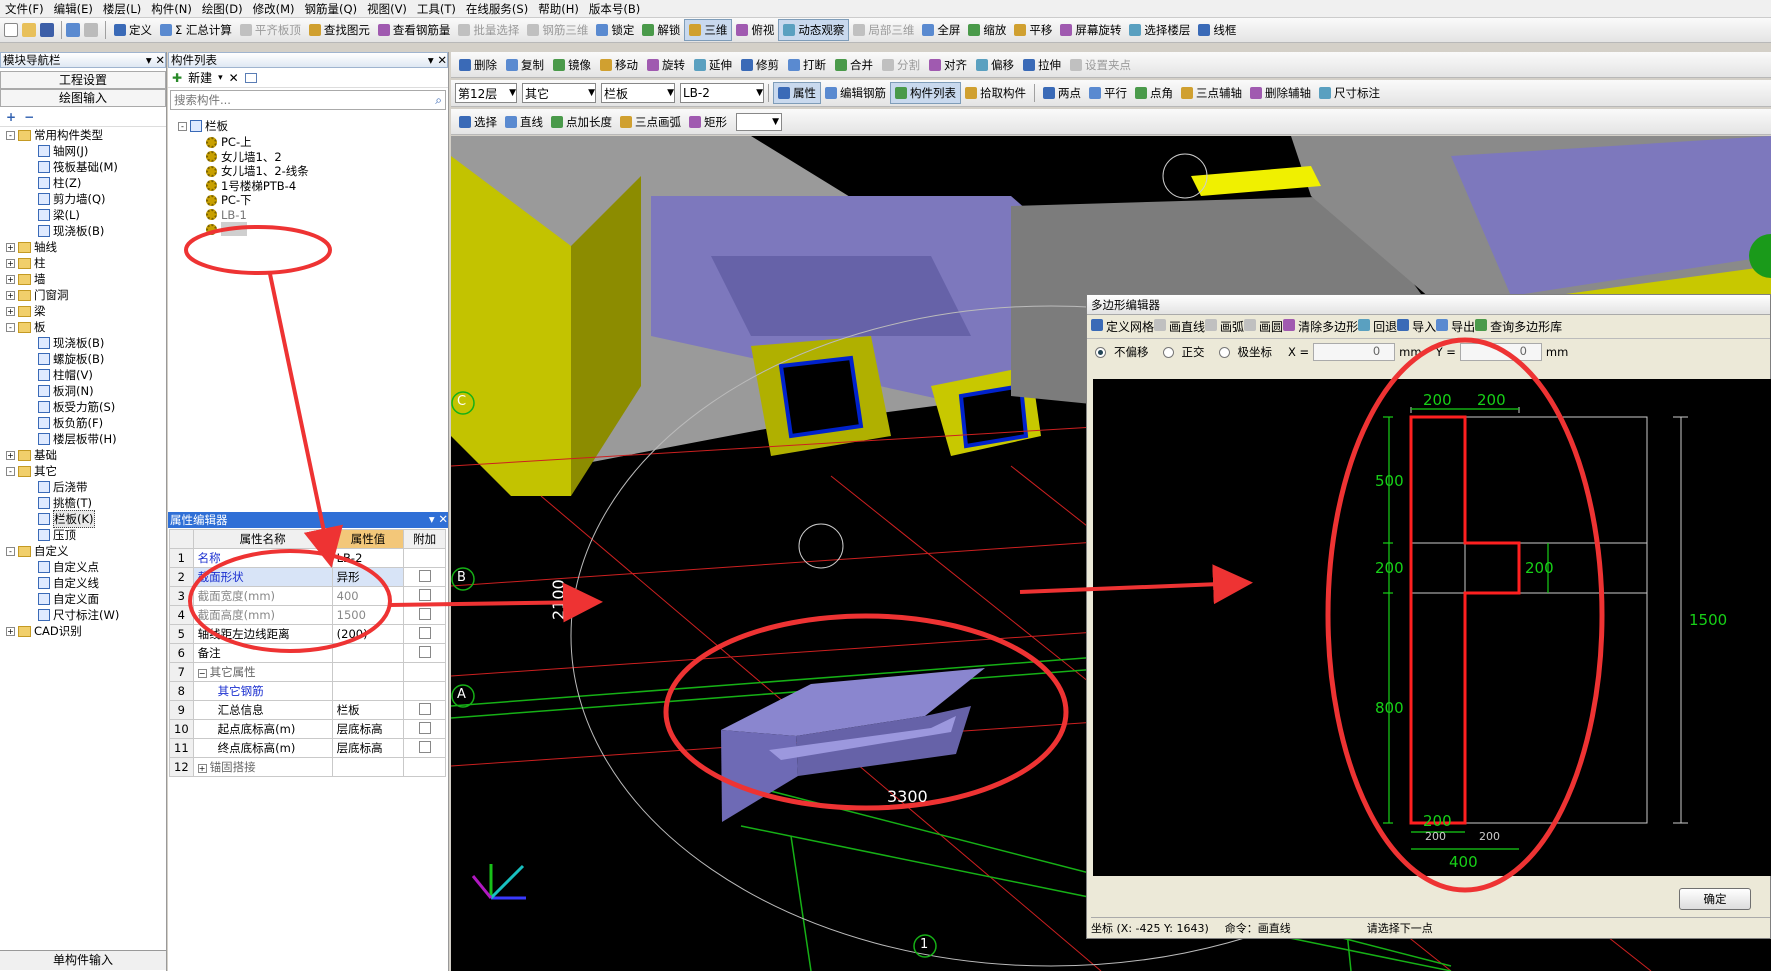 This screenshot has width=1771, height=971. Describe the element at coordinates (68, 583) in the screenshot. I see `nav-tree-item: 自定义线` at that location.